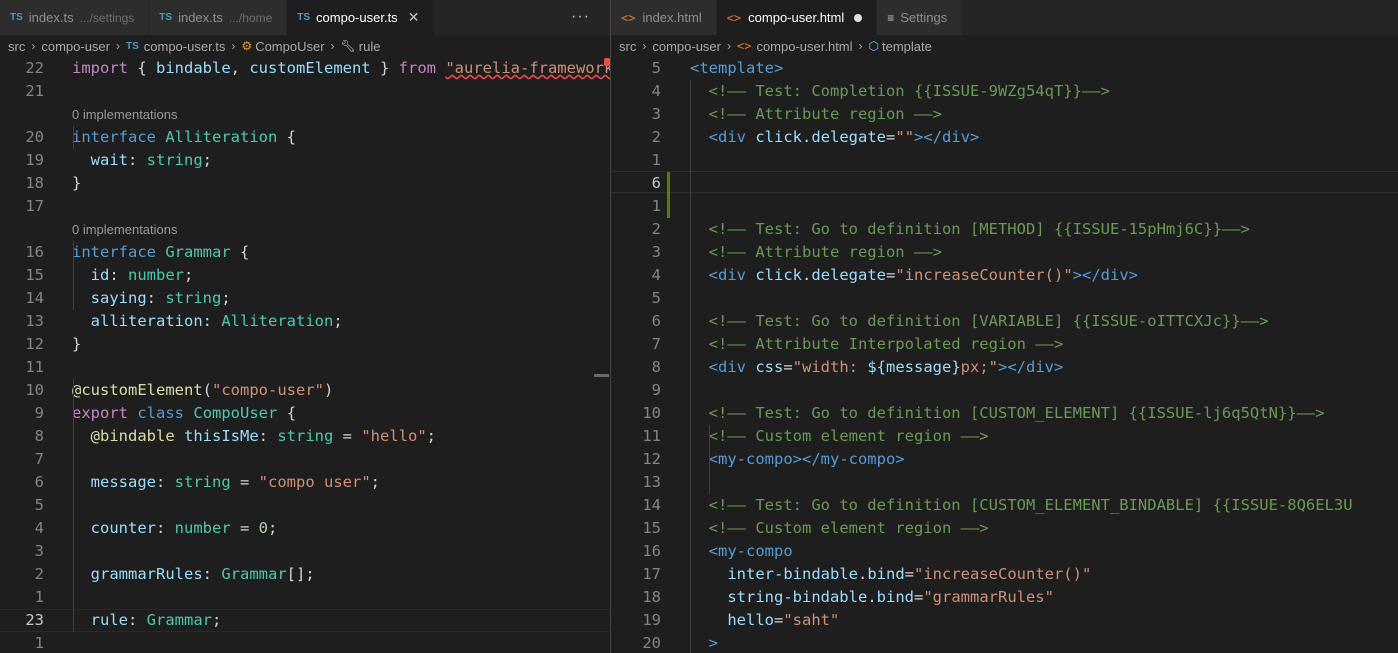 The width and height of the screenshot is (1398, 653). What do you see at coordinates (1004, 551) in the screenshot?
I see `code-line: 16 <my-compo` at bounding box center [1004, 551].